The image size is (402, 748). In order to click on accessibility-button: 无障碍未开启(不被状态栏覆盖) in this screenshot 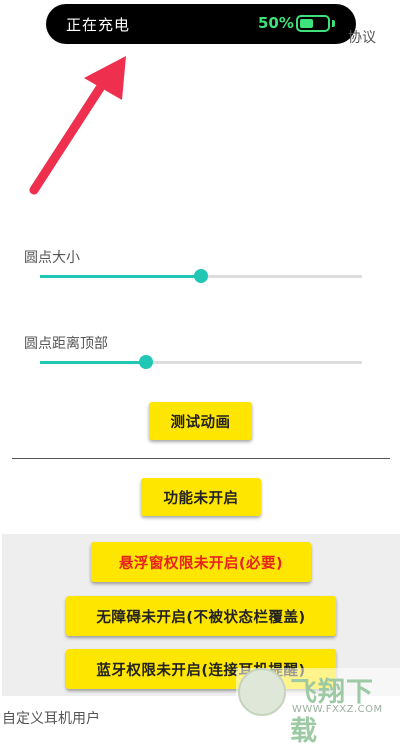, I will do `click(201, 616)`.